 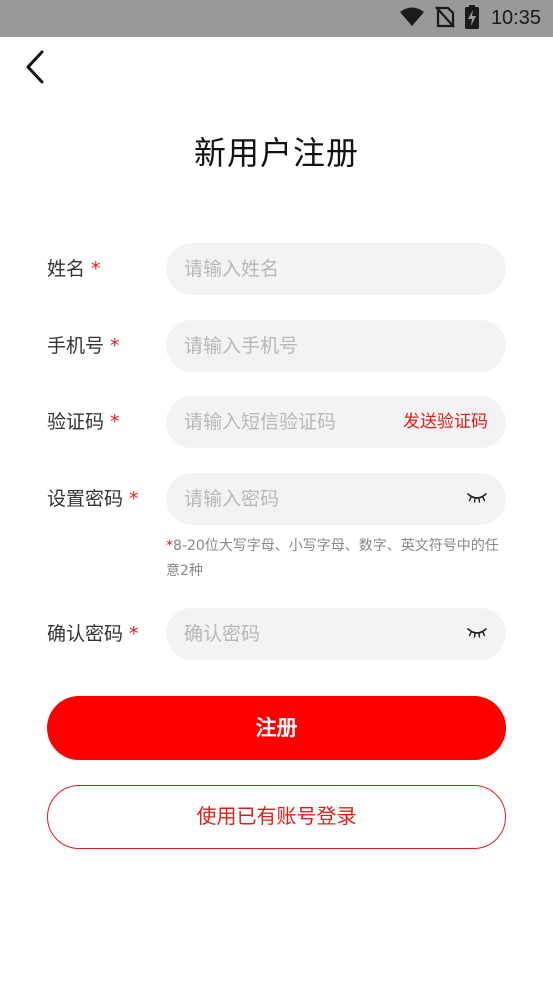 I want to click on code-row: 验证码* 发送验证码, so click(x=276, y=422).